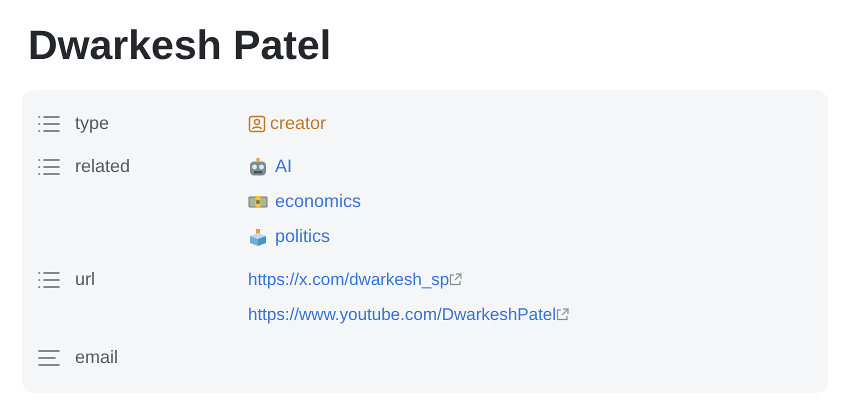 The height and width of the screenshot is (412, 850). Describe the element at coordinates (257, 123) in the screenshot. I see `person-card-icon` at that location.